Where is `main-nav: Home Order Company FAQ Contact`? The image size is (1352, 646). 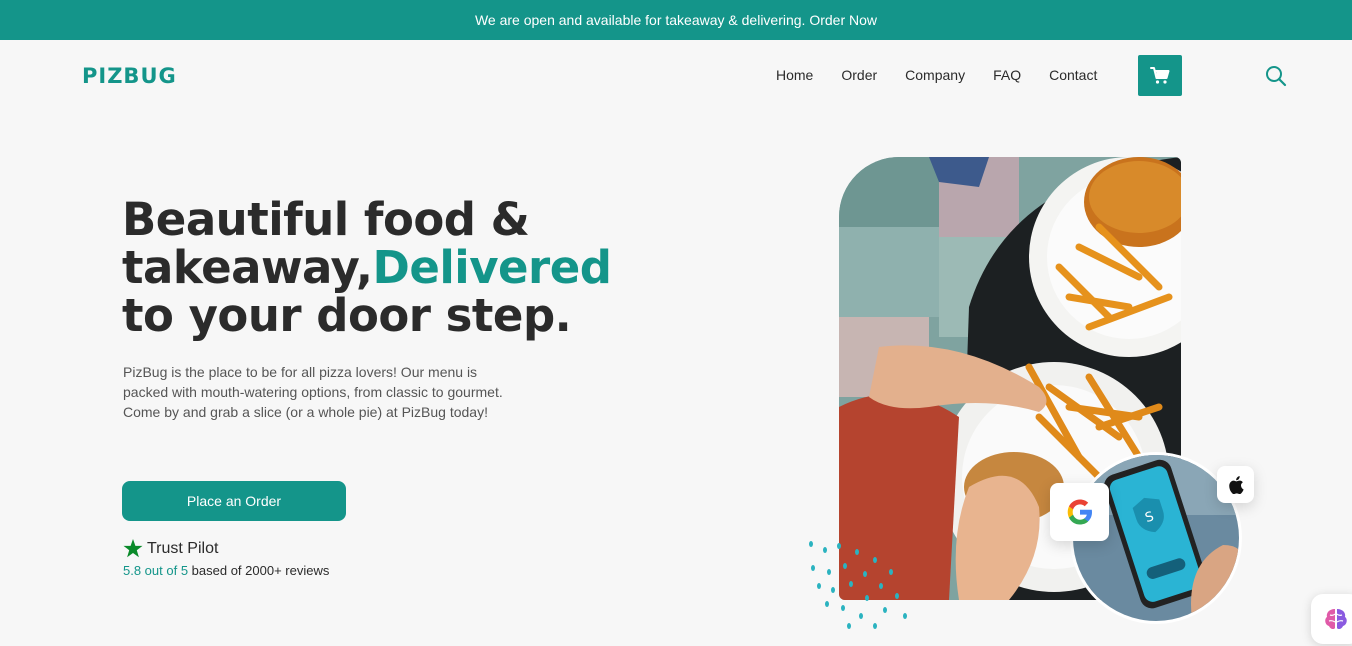 main-nav: Home Order Company FAQ Contact is located at coordinates (950, 75).